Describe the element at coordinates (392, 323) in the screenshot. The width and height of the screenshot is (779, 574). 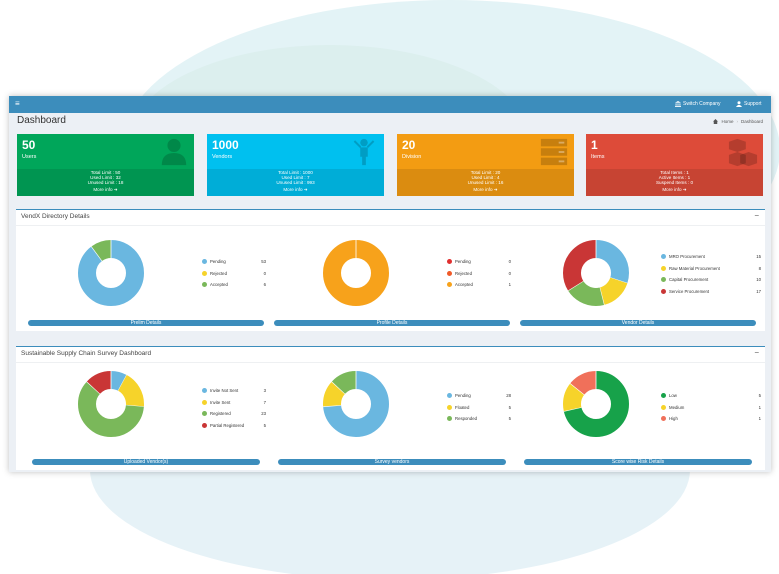
I see `chart-footer-bar: Profile Details` at that location.